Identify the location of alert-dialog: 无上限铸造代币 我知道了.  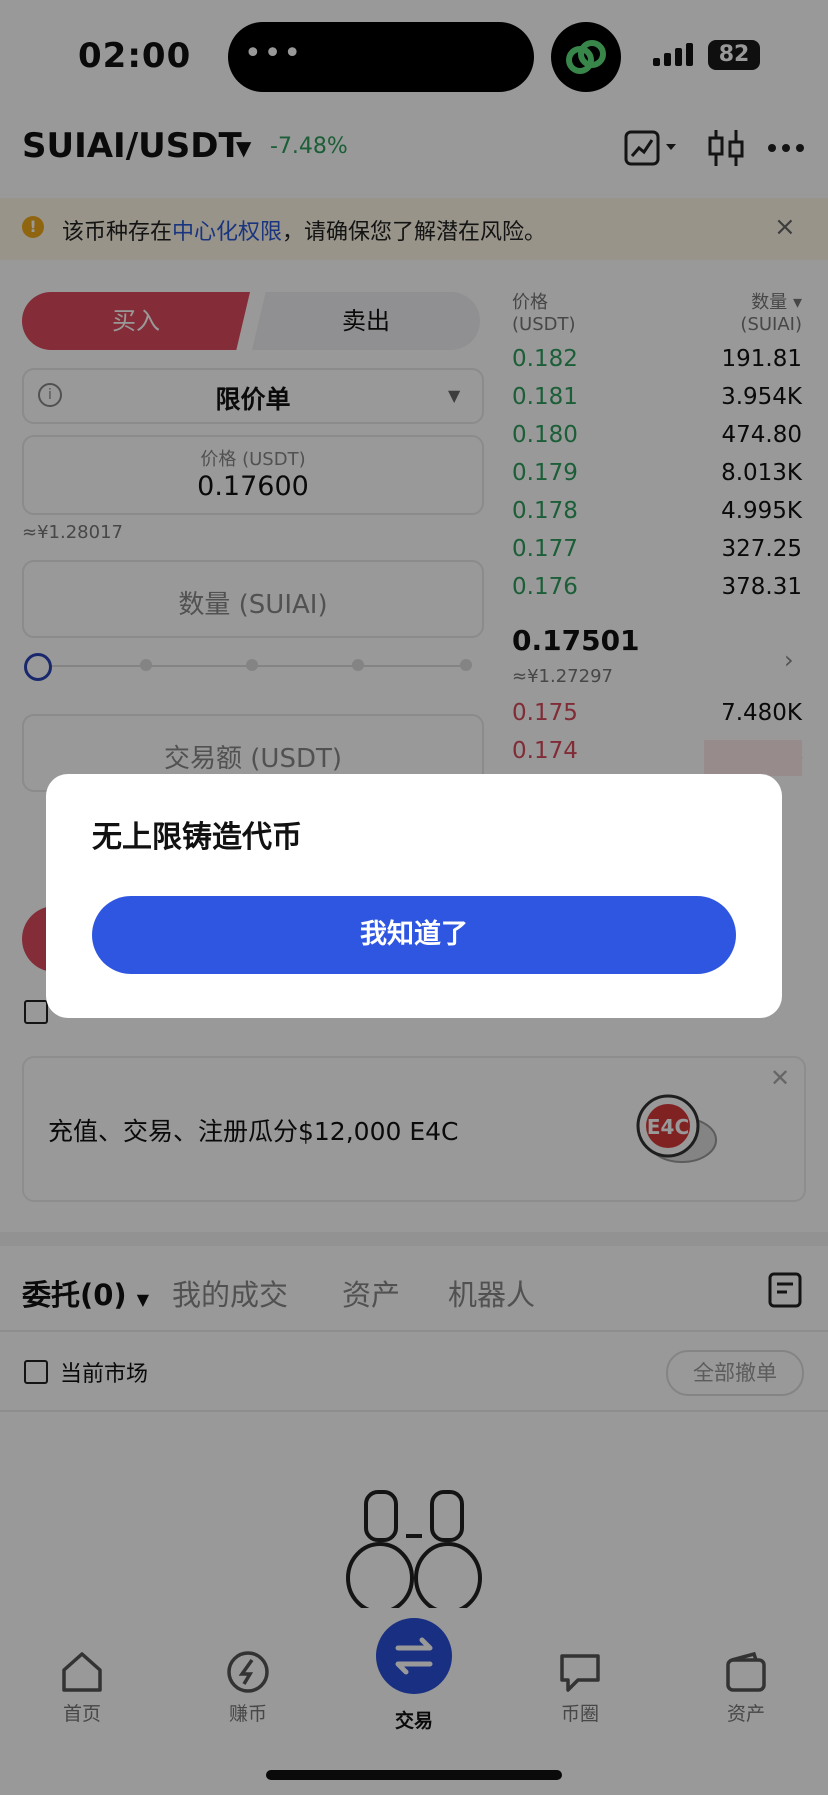
(414, 896).